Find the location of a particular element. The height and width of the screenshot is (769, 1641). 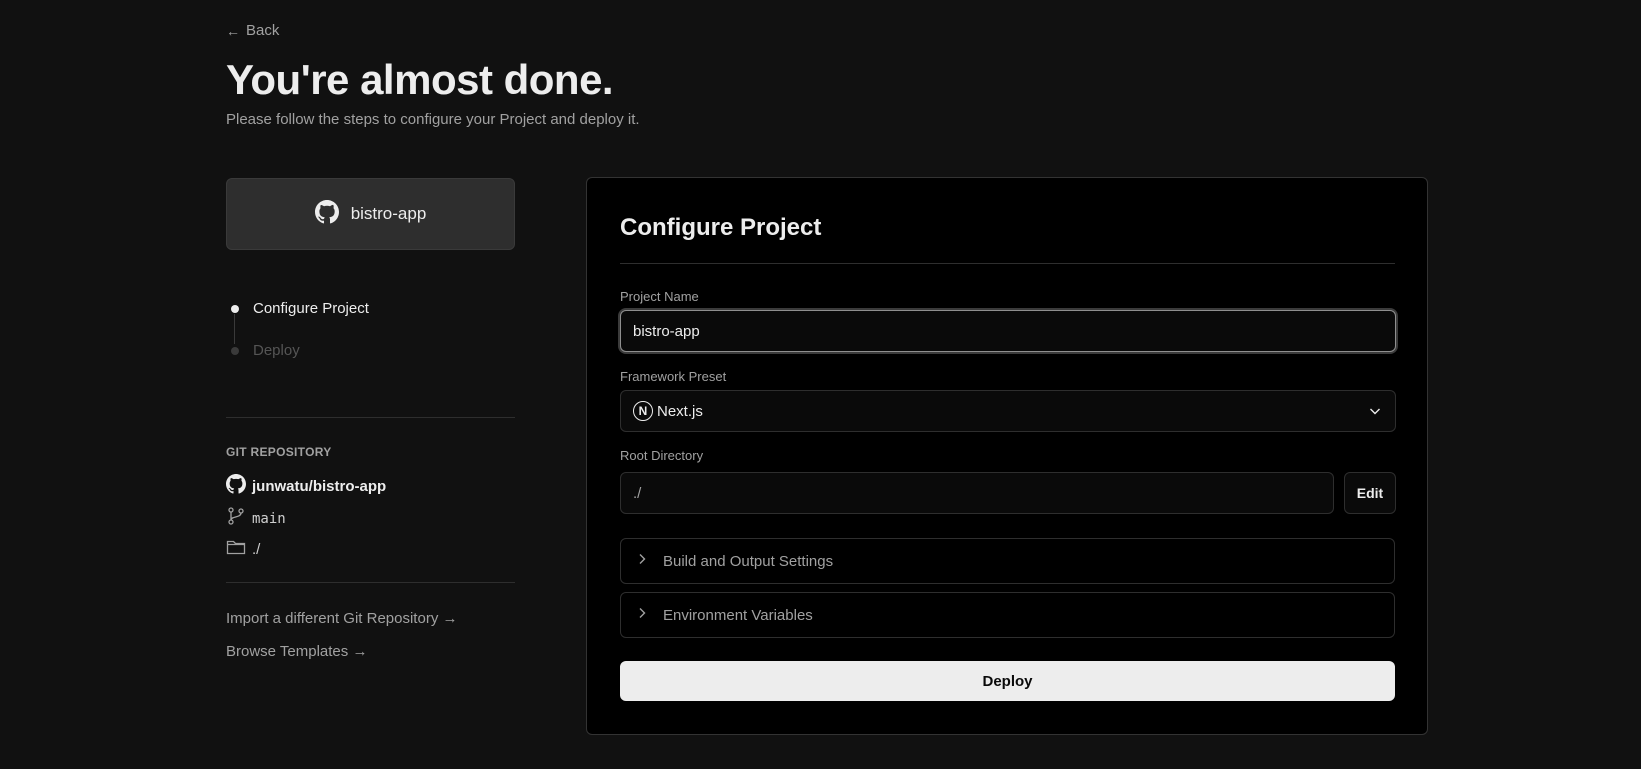

nextjs-icon: N is located at coordinates (643, 411).